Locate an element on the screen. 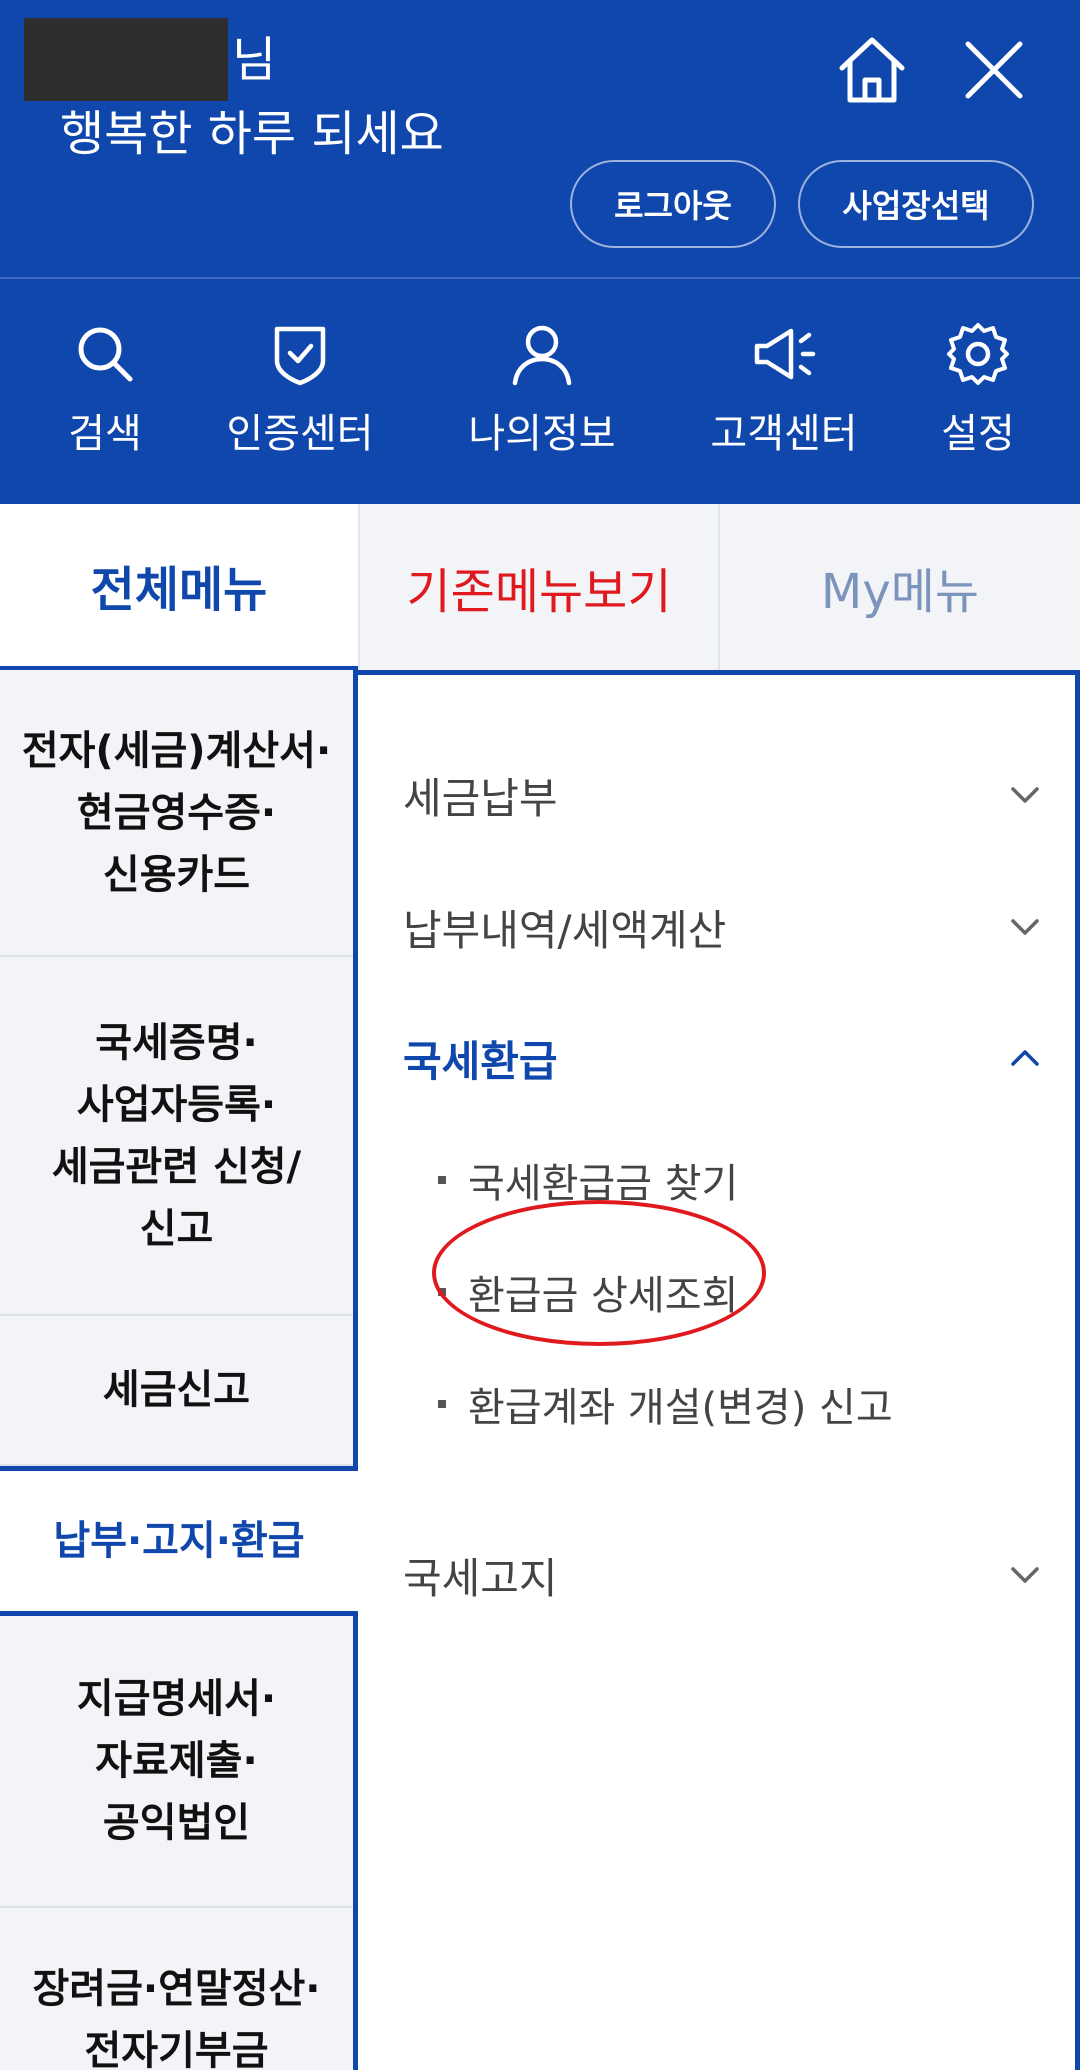 The image size is (1080, 2070). menu-tabs: 전체메뉴 기존메뉴보기 My메뉴 is located at coordinates (540, 587).